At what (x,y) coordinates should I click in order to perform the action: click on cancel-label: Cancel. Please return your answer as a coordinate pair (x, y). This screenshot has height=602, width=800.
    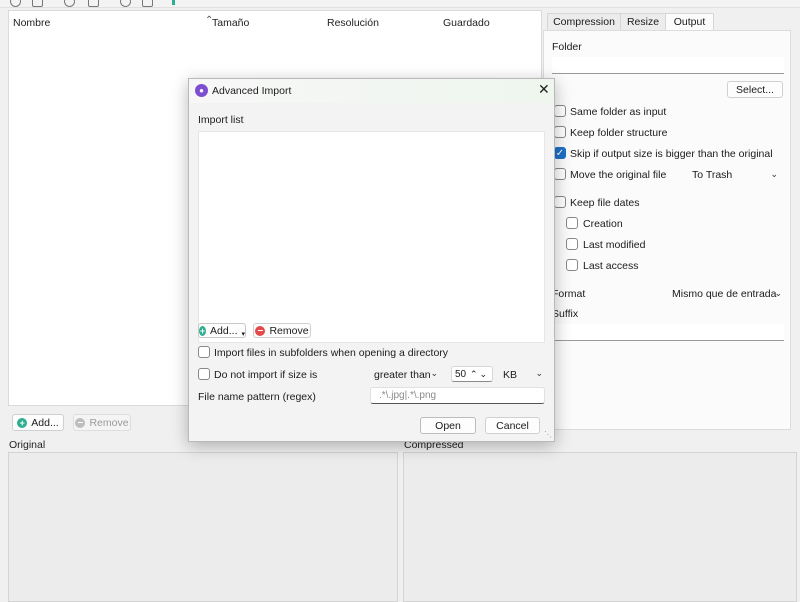
    Looking at the image, I should click on (512, 425).